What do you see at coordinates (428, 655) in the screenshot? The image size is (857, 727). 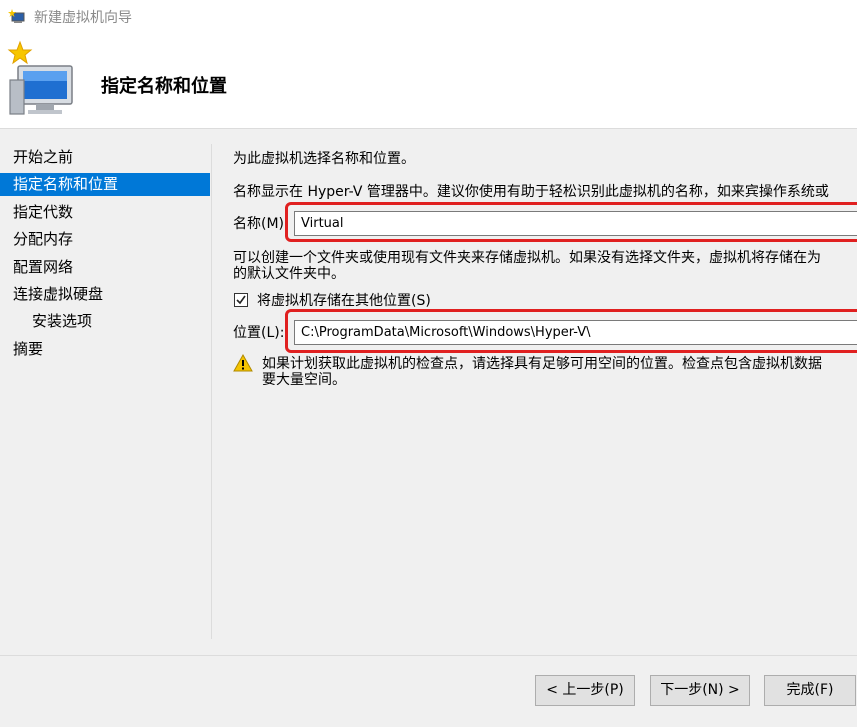 I see `footer-divider` at bounding box center [428, 655].